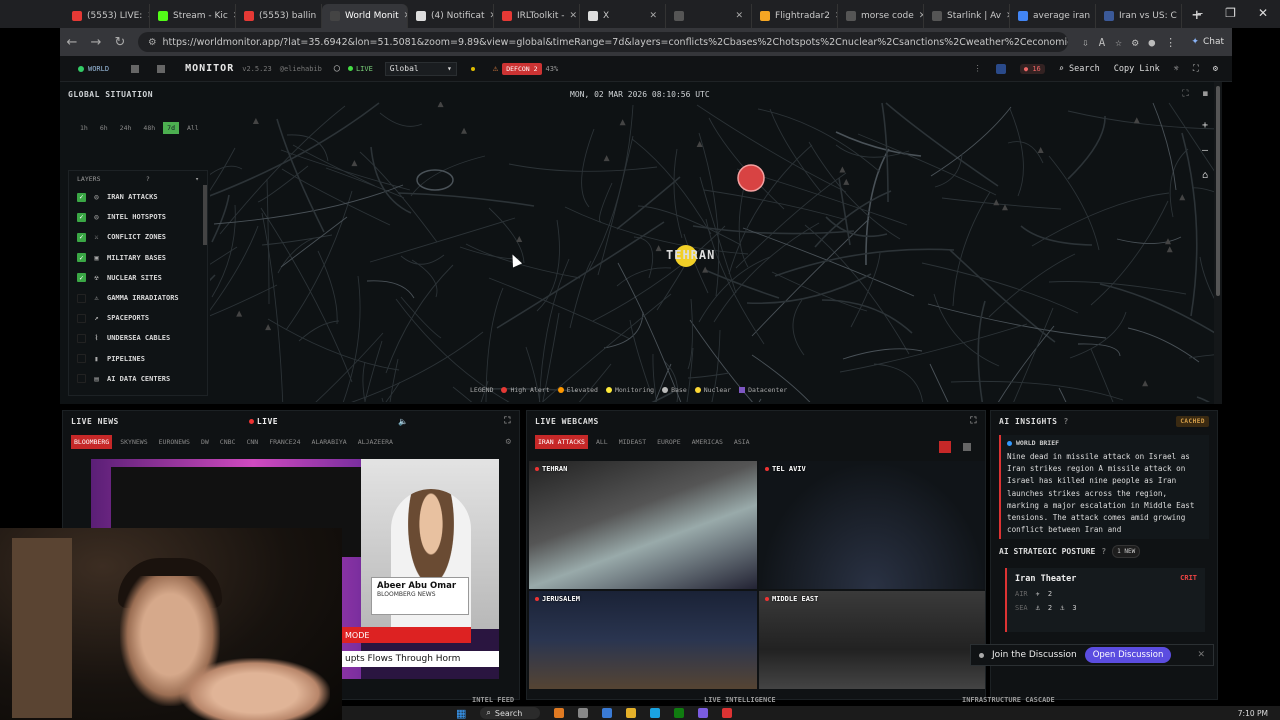 The image size is (1280, 720). What do you see at coordinates (72, 42) in the screenshot?
I see `back-icon: ←` at bounding box center [72, 42].